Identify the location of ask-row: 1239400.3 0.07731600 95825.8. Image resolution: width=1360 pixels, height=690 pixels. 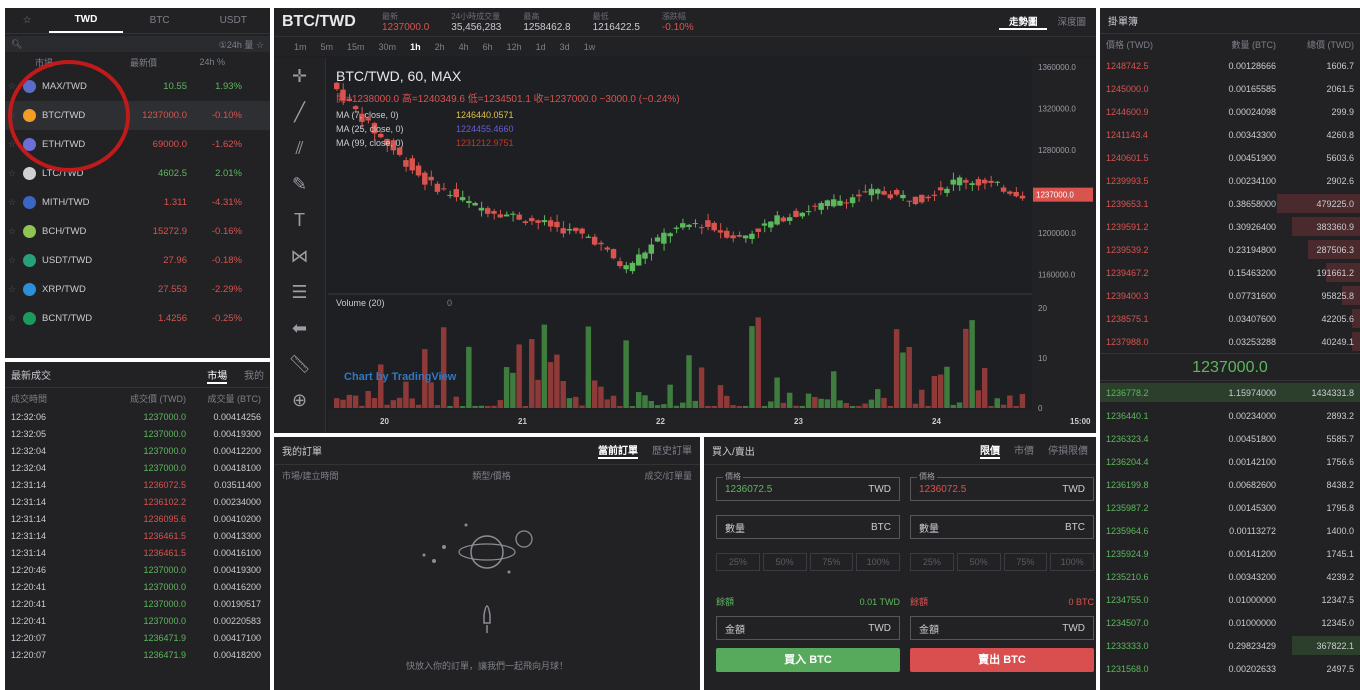
(1230, 295).